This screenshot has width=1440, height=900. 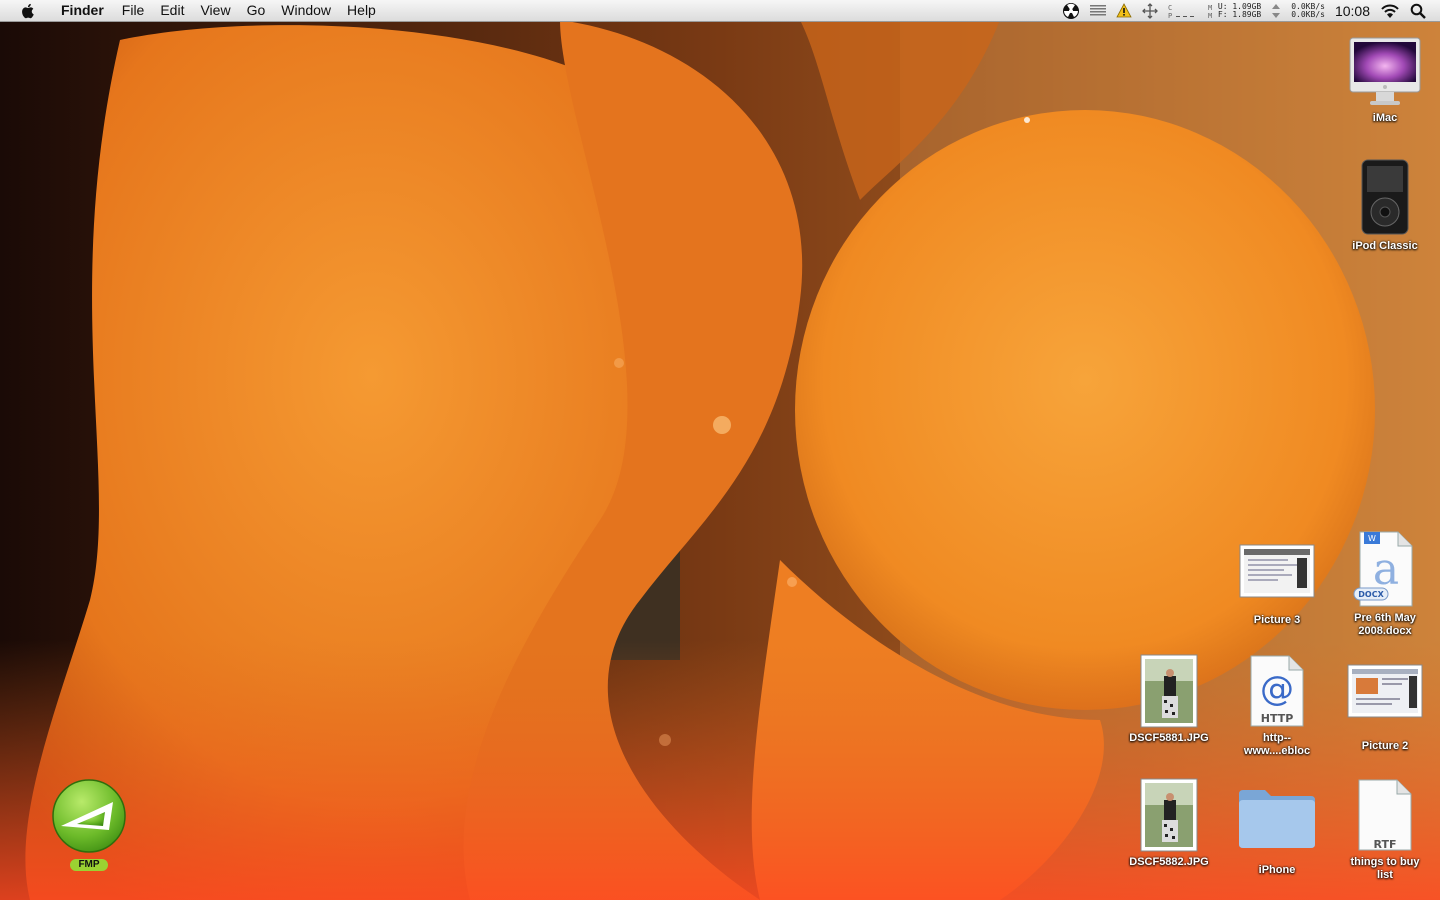 I want to click on network-meter: 0.0KB/s 0.0KB/s, so click(x=1298, y=10).